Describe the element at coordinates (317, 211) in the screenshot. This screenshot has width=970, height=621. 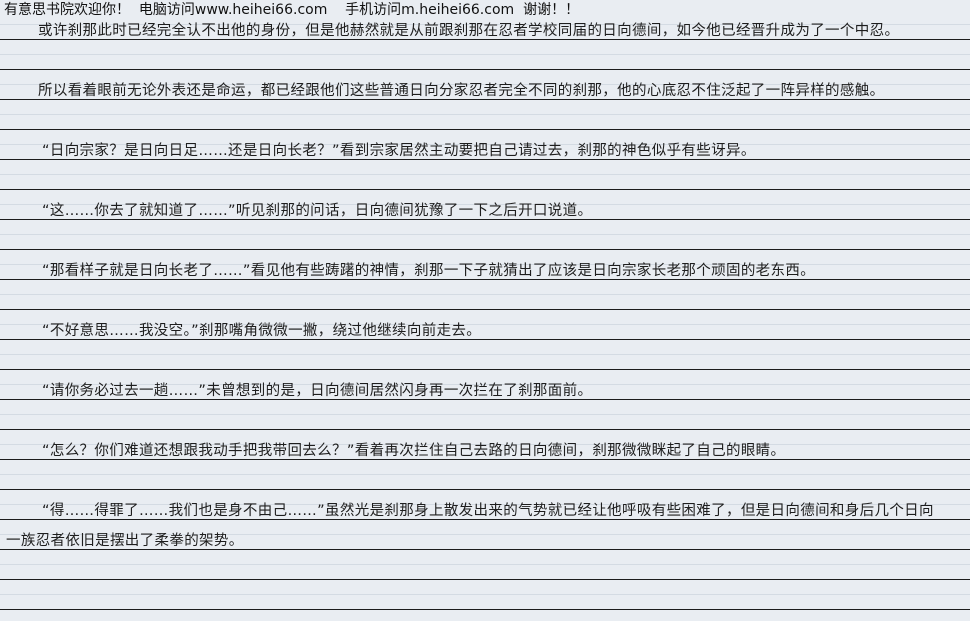
I see `paragraph: “这……你去了就知道了……”听见刹那的问话，日向德间犹豫了一下之后开口说道。` at that location.